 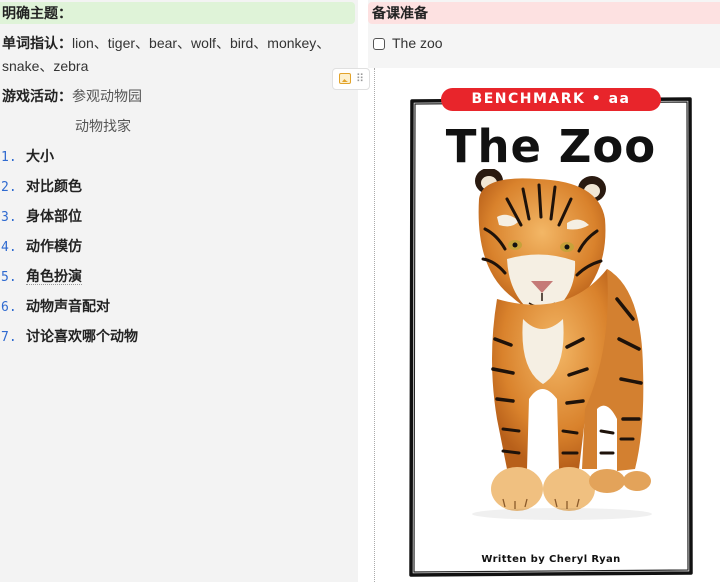 I want to click on list-item: 3. 身体部位, so click(x=69, y=221).